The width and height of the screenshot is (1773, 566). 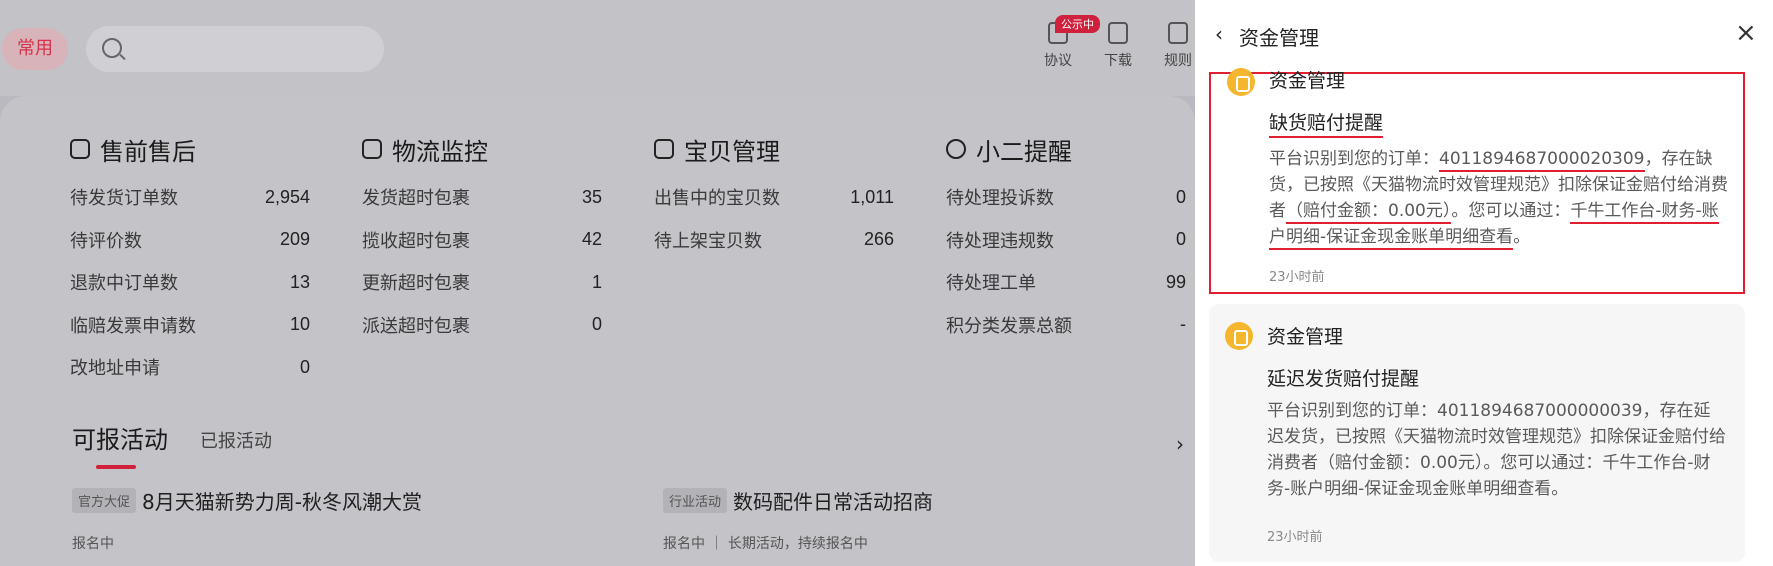 What do you see at coordinates (190, 149) in the screenshot?
I see `section-title: 售前售后` at bounding box center [190, 149].